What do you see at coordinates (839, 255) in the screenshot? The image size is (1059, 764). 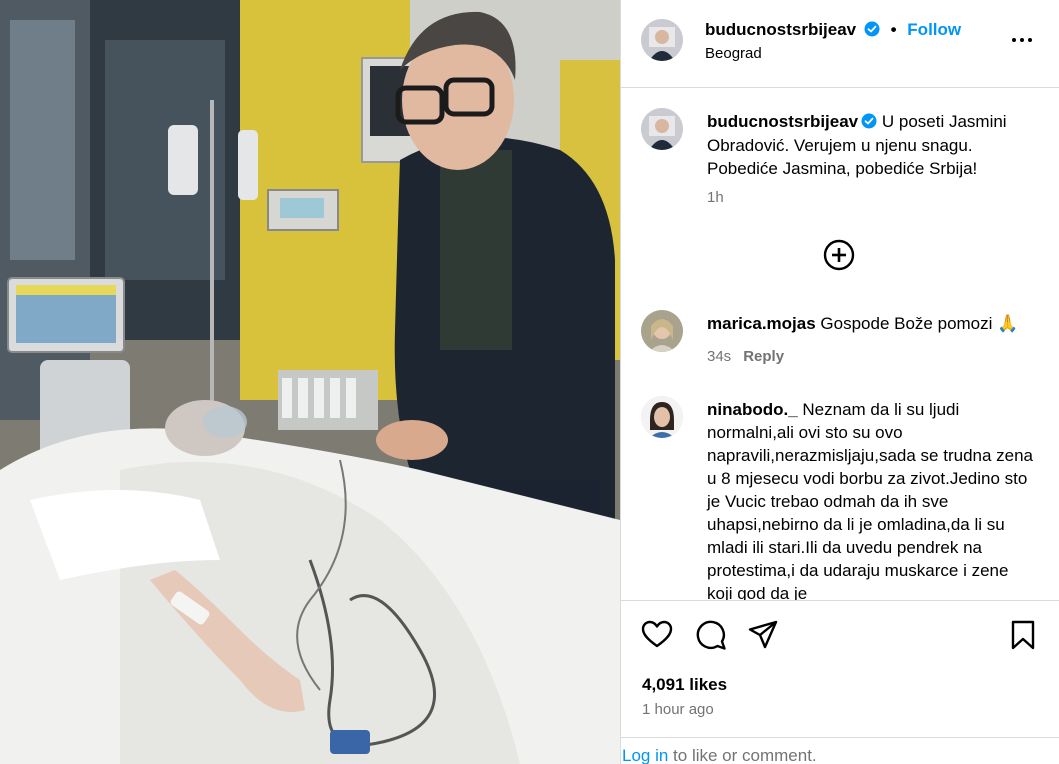 I see `plus-circle-icon` at bounding box center [839, 255].